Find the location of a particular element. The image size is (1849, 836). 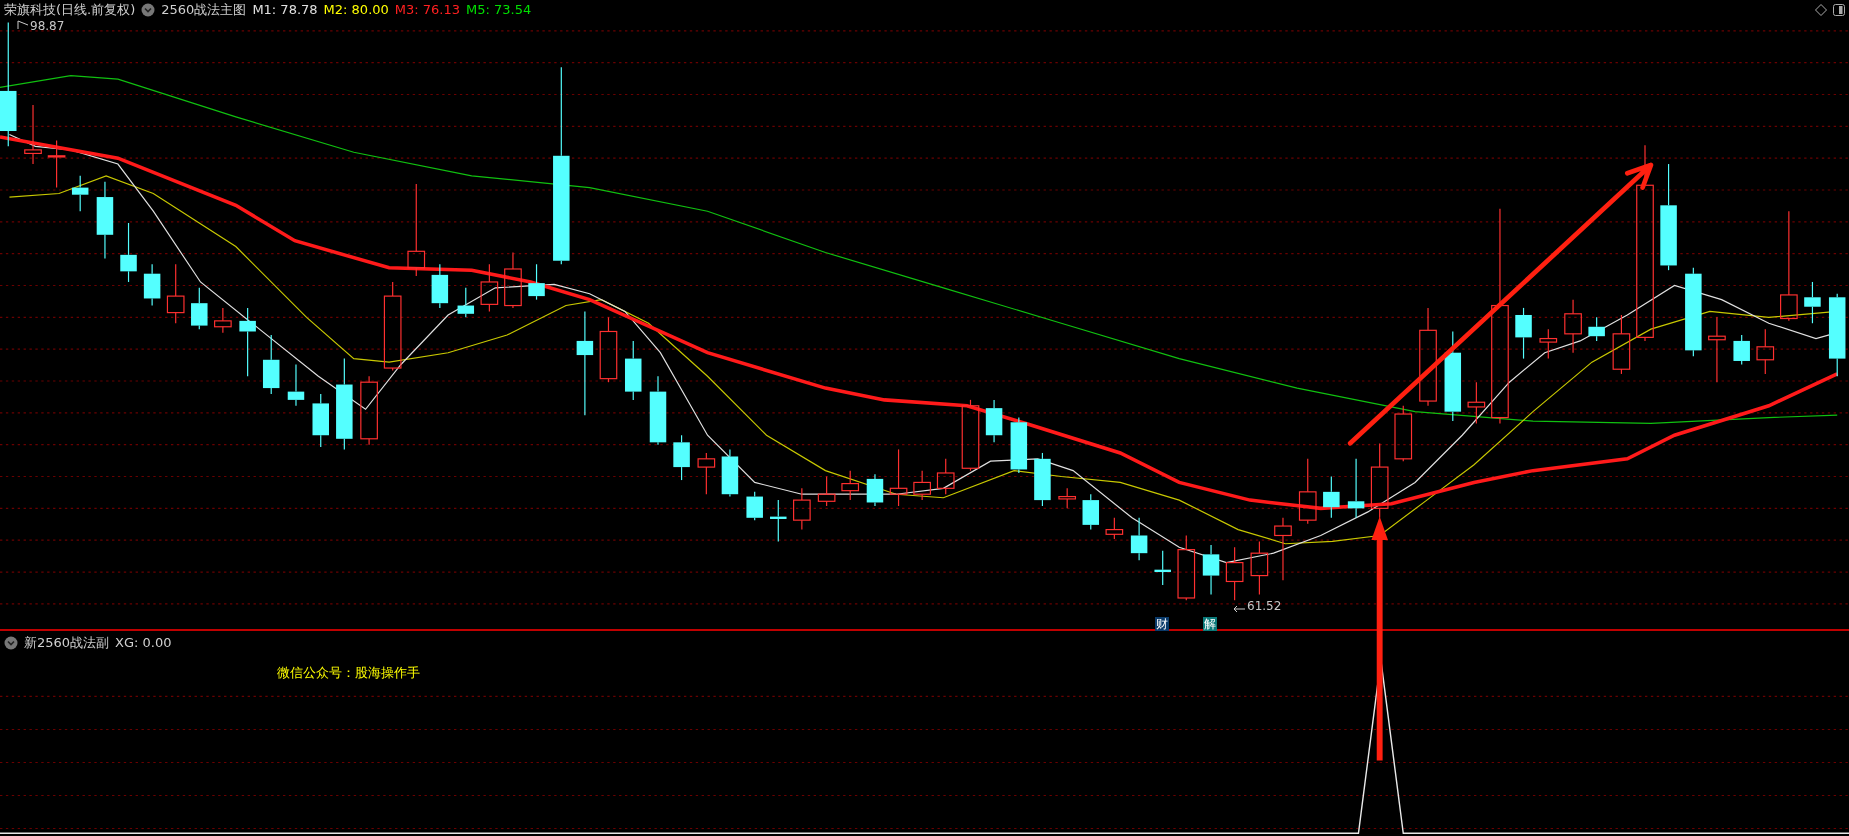

indicator-value: M5: 73.54 is located at coordinates (499, 10).